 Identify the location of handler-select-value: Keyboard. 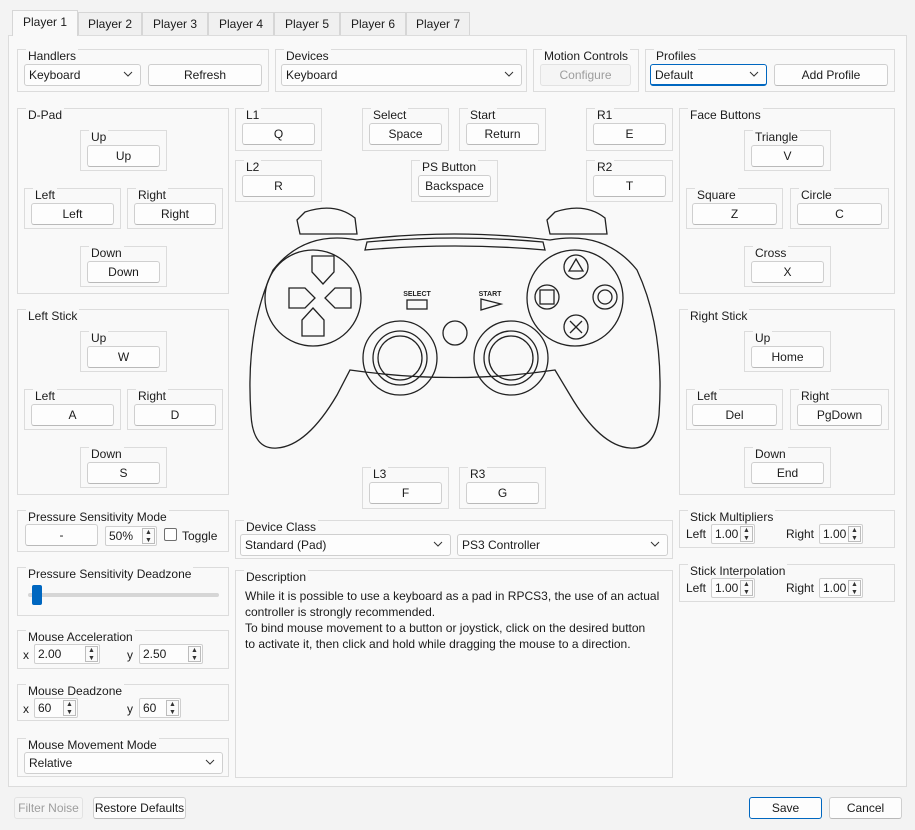
(55, 75).